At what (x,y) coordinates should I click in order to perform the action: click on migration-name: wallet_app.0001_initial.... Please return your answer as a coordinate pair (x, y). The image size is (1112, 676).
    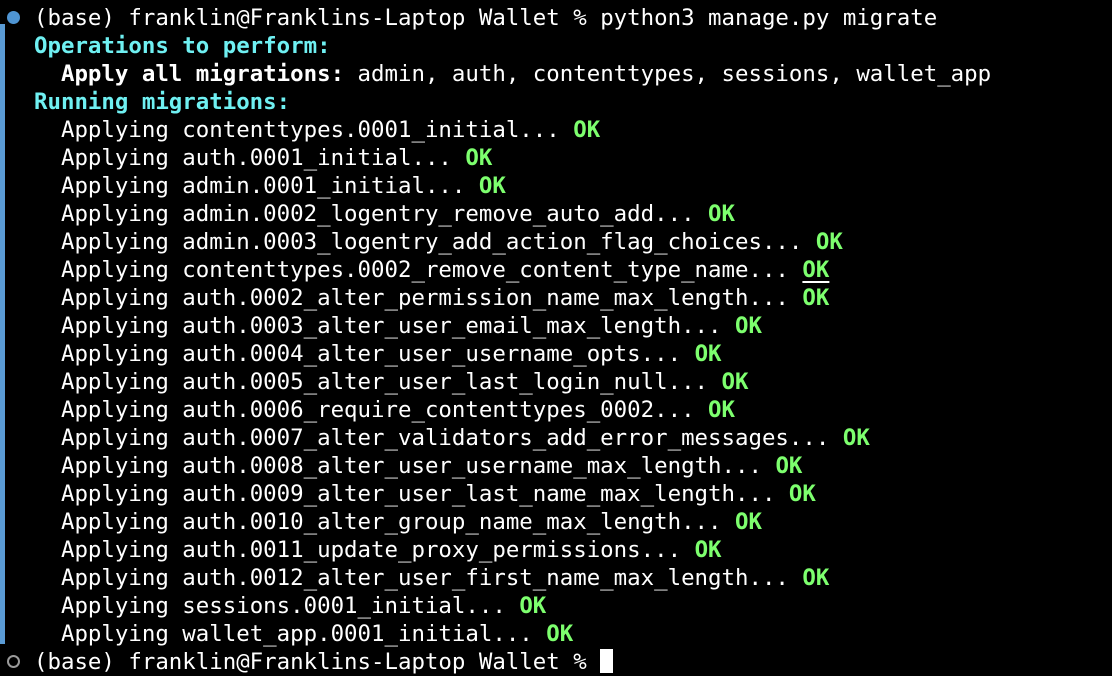
    Looking at the image, I should click on (364, 634).